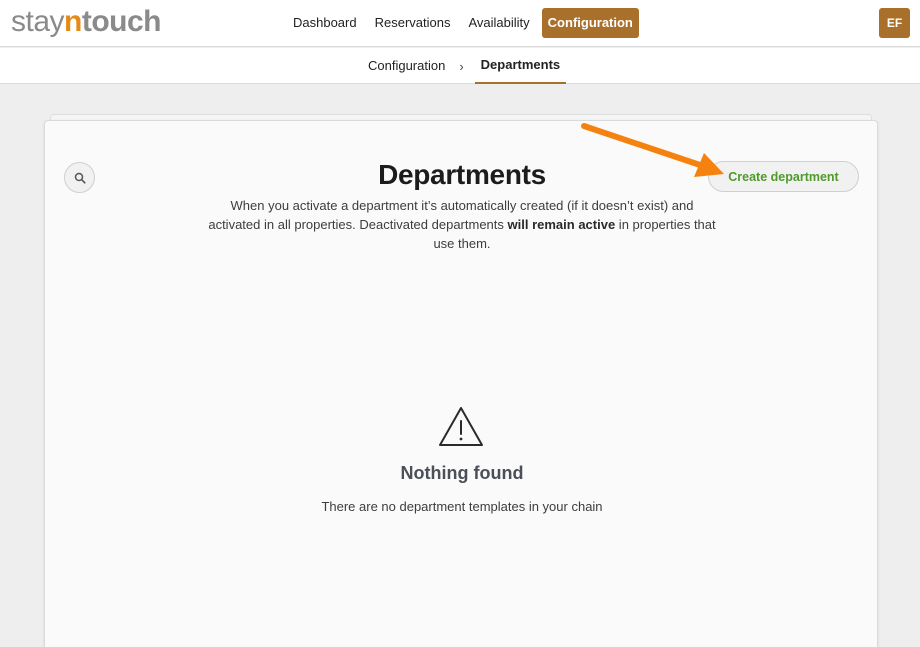 The width and height of the screenshot is (920, 647). I want to click on logo: stayntouch, so click(86, 22).